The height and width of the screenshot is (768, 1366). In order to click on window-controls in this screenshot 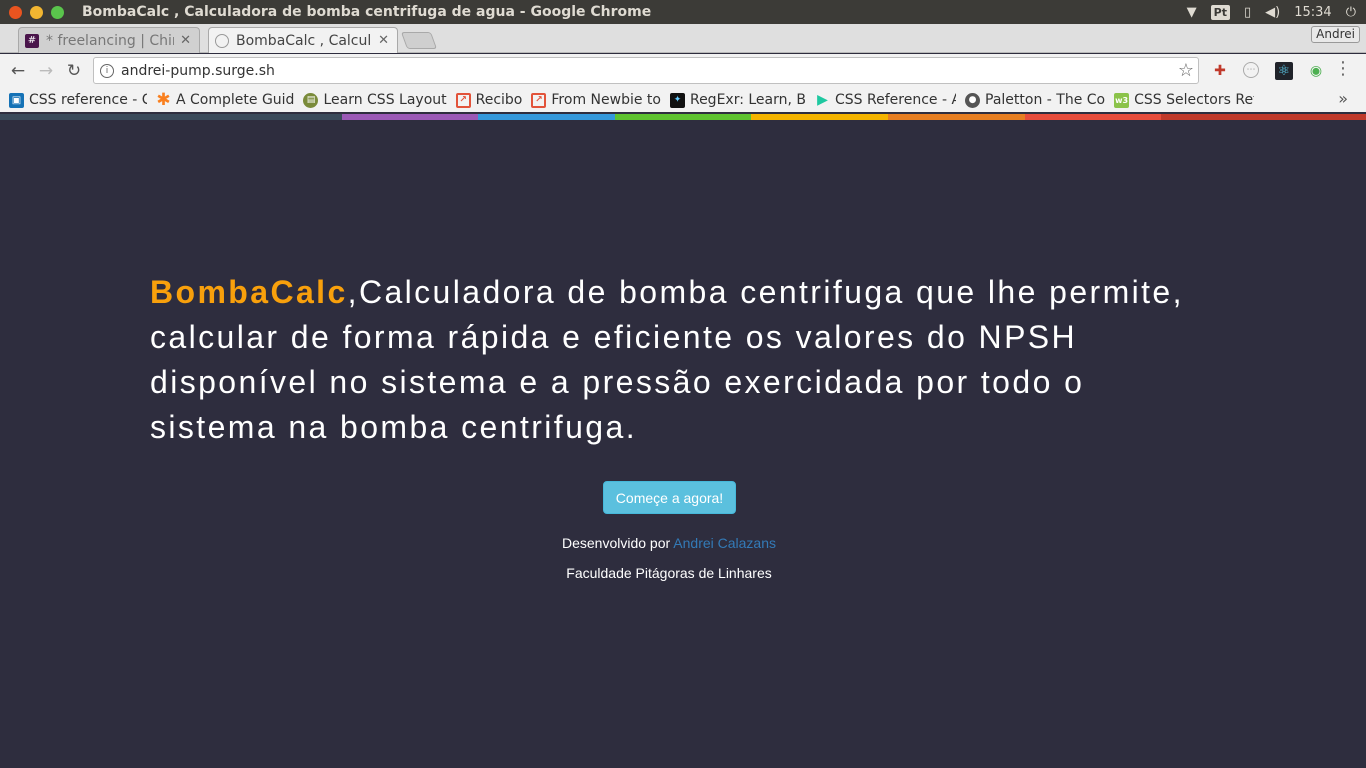, I will do `click(36, 12)`.